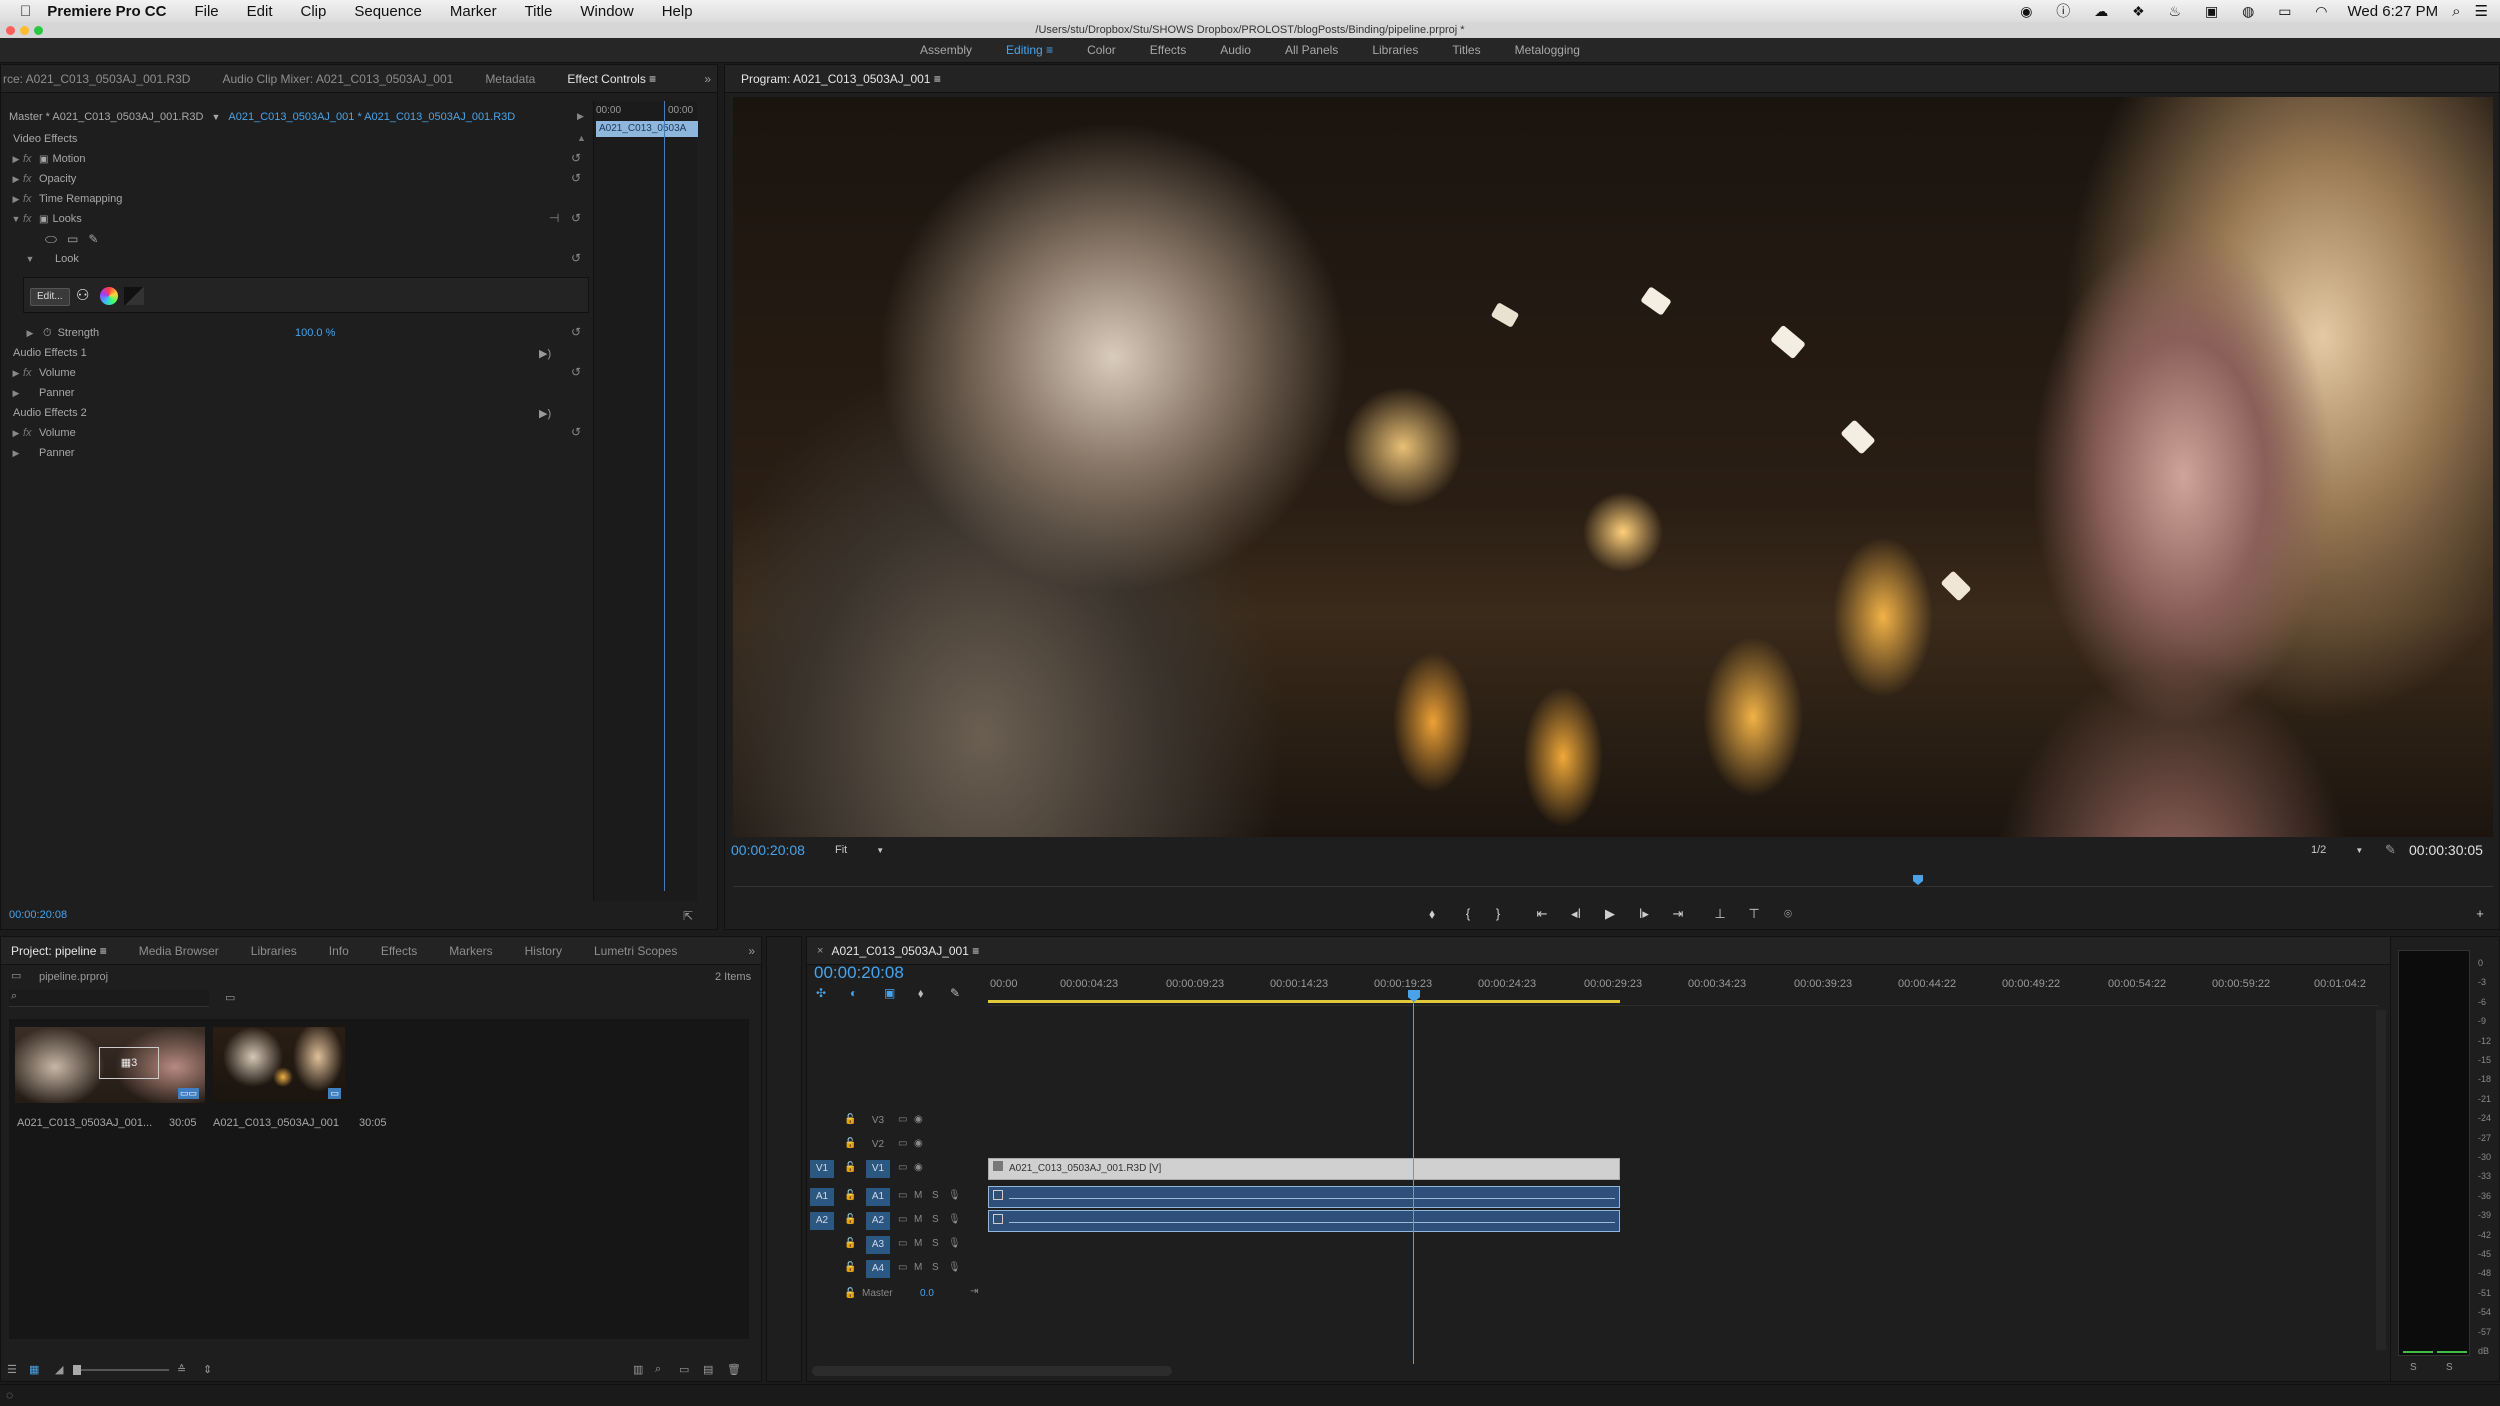  Describe the element at coordinates (399, 951) in the screenshot. I see `tab-effects: Effects` at that location.